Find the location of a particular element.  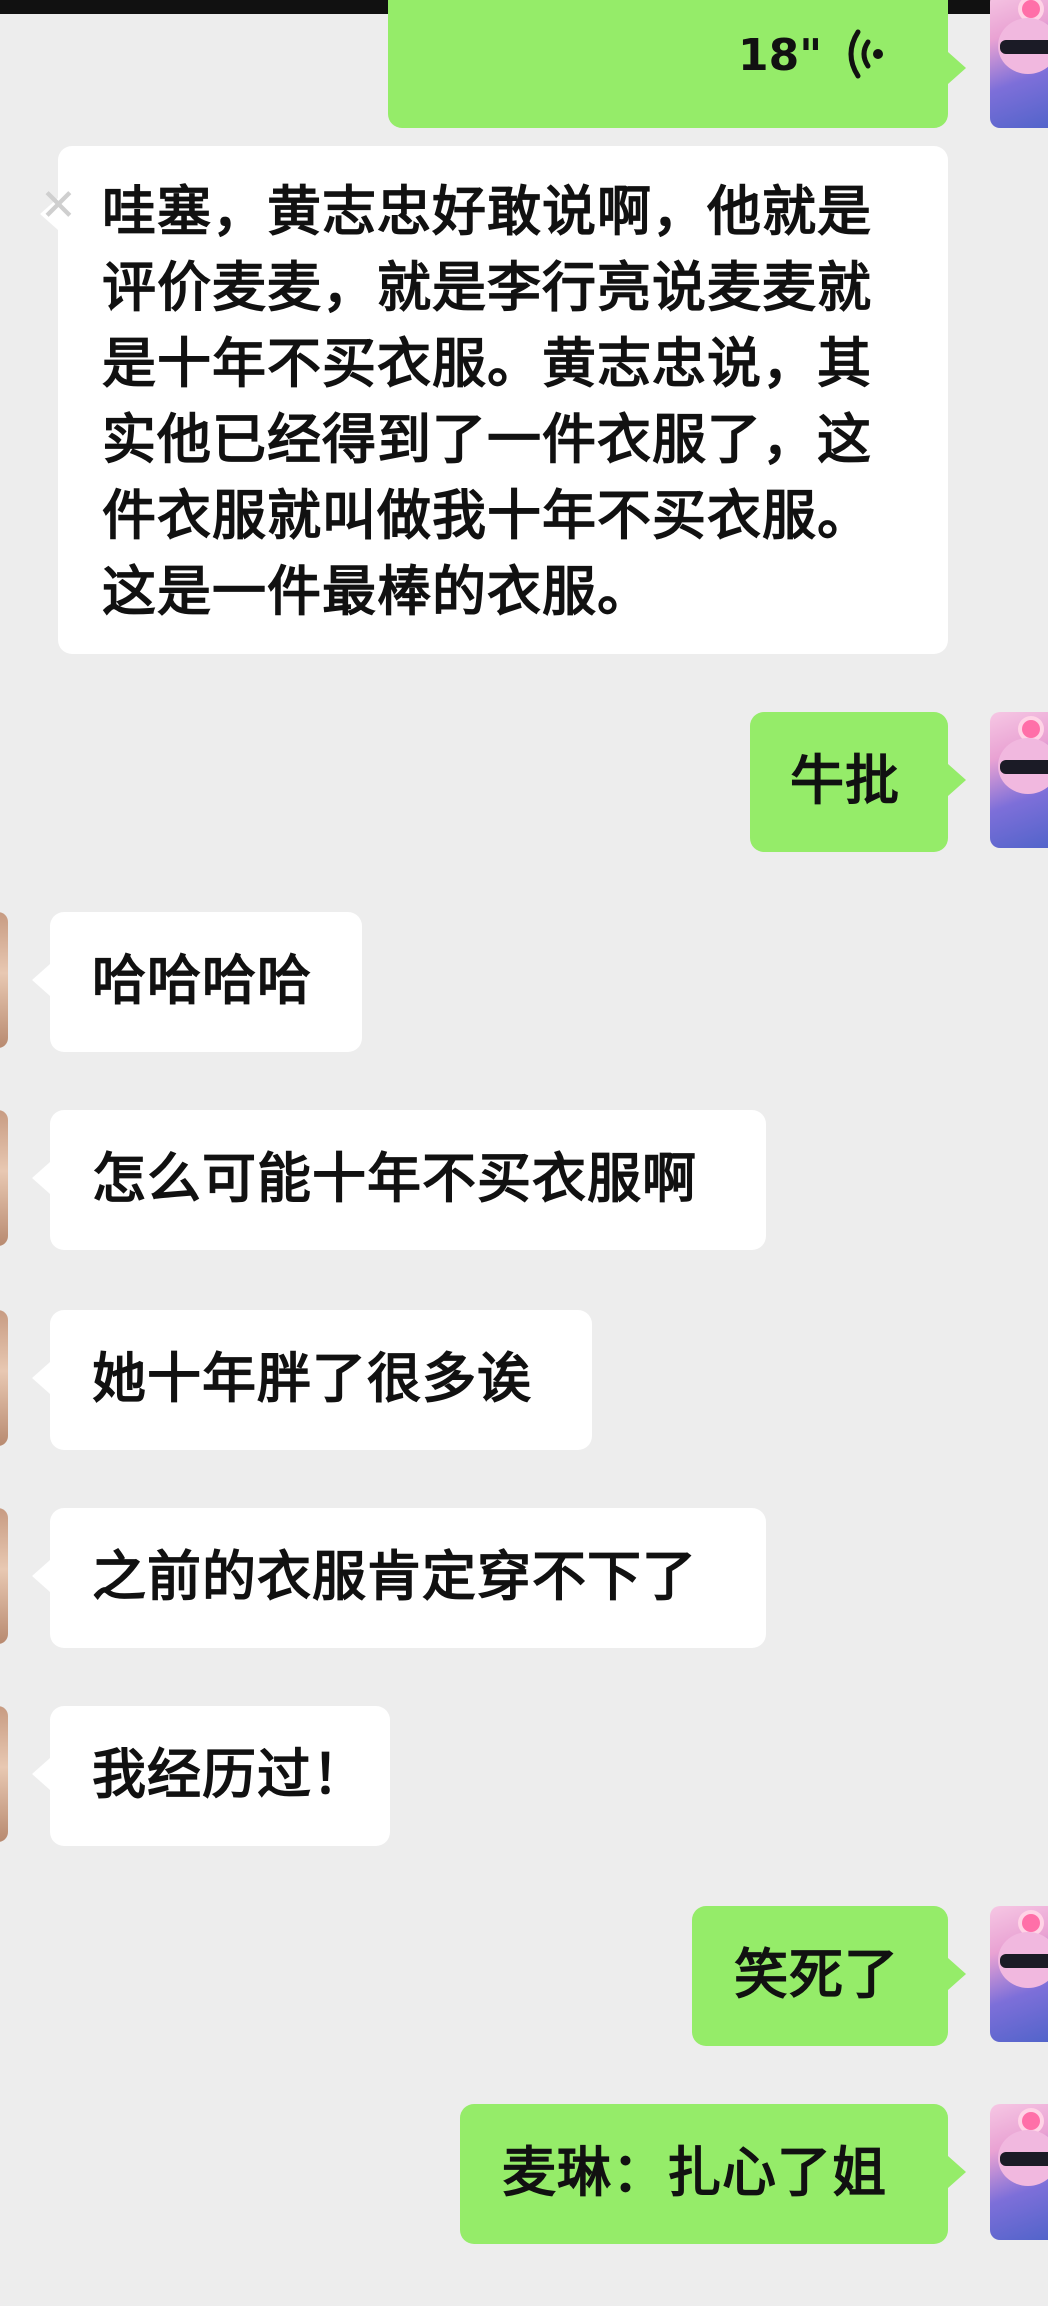

message-text-line: 这是一件最棒的衣服。 is located at coordinates (377, 591).